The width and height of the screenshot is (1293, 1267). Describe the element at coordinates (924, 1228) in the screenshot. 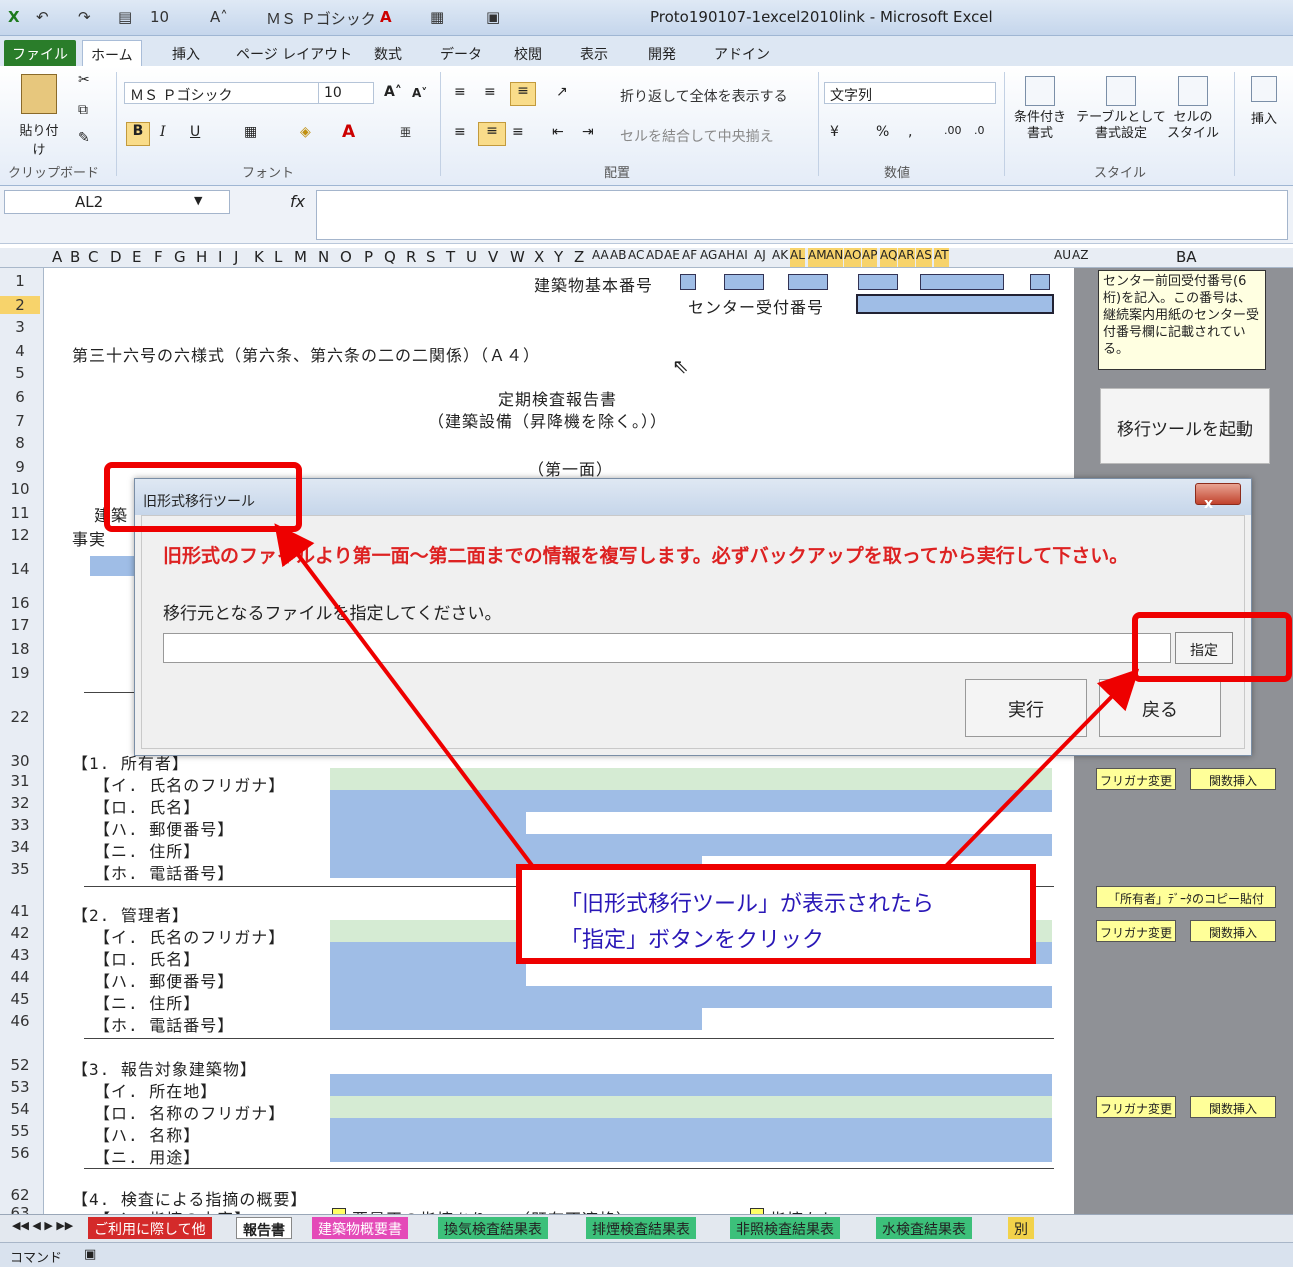

I see `sheet-tab: 水検査結果表` at that location.